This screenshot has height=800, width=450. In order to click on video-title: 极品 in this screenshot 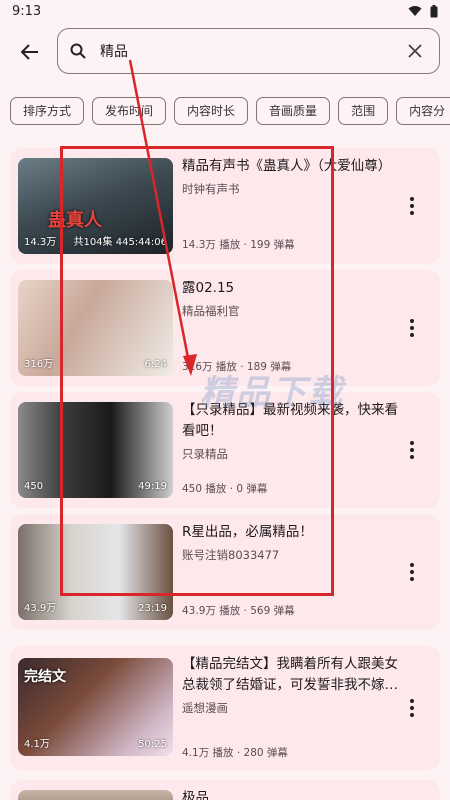, I will do `click(195, 795)`.